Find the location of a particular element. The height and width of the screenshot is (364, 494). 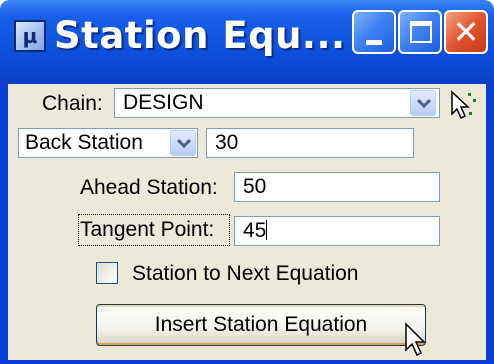

ahead-station-value: 50 is located at coordinates (255, 186).